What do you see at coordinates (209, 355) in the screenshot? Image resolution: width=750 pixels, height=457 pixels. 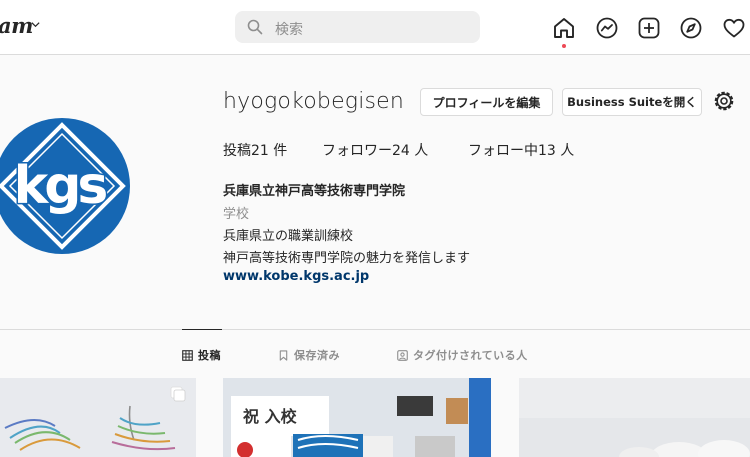 I see `tab-posts-label: 投稿` at bounding box center [209, 355].